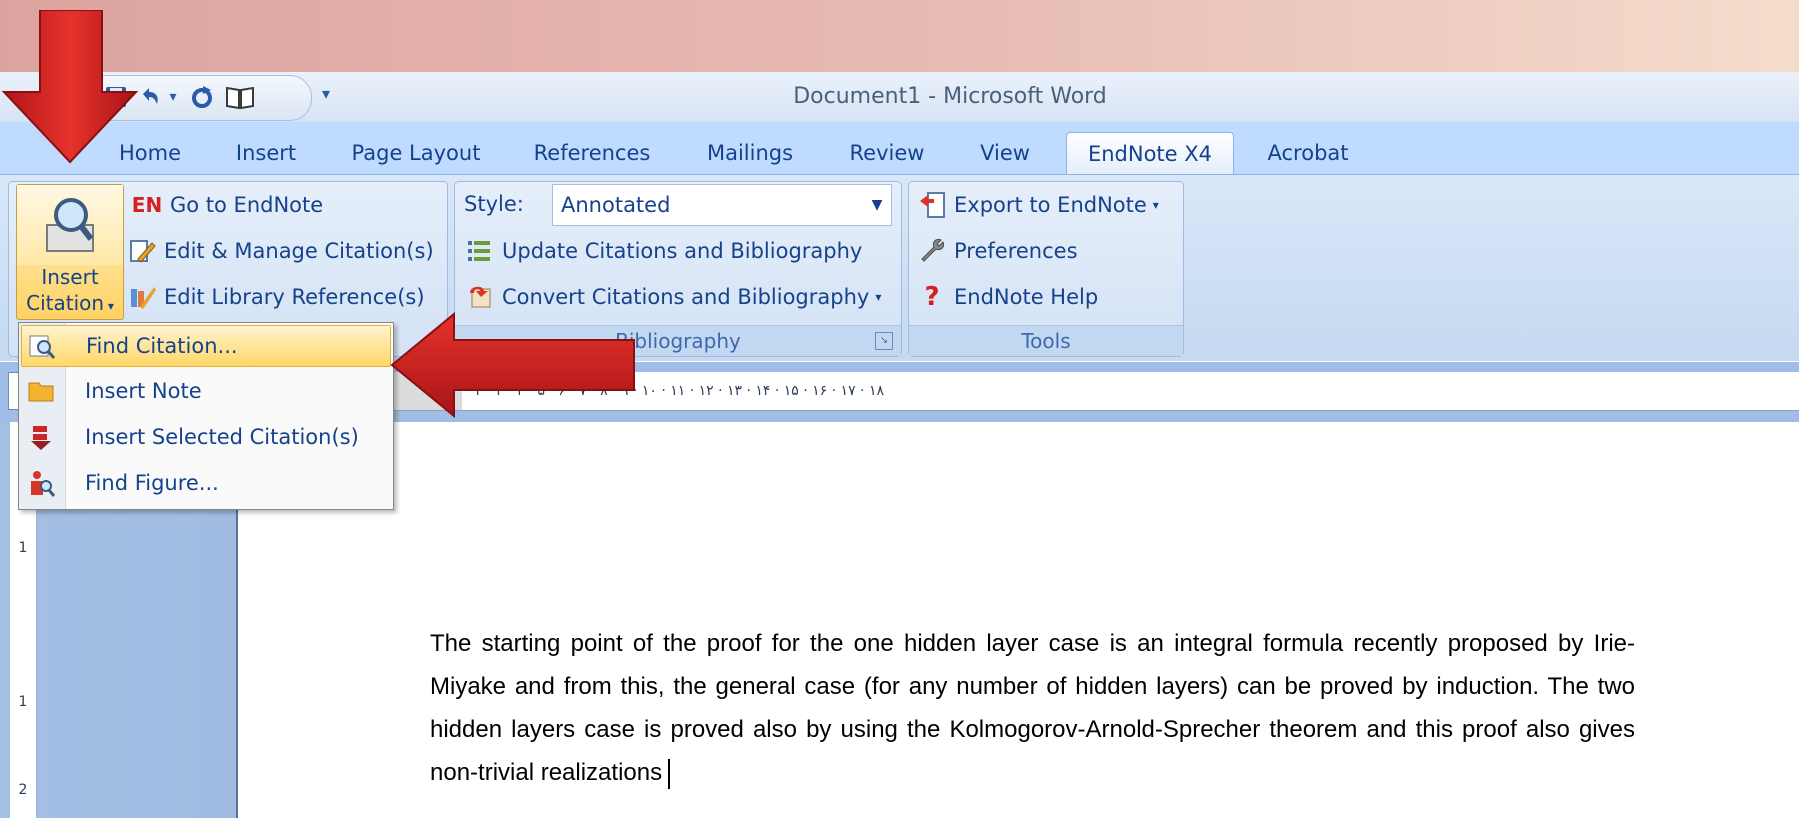  What do you see at coordinates (247, 205) in the screenshot?
I see `go-to-endnote-label: Go to EndNote` at bounding box center [247, 205].